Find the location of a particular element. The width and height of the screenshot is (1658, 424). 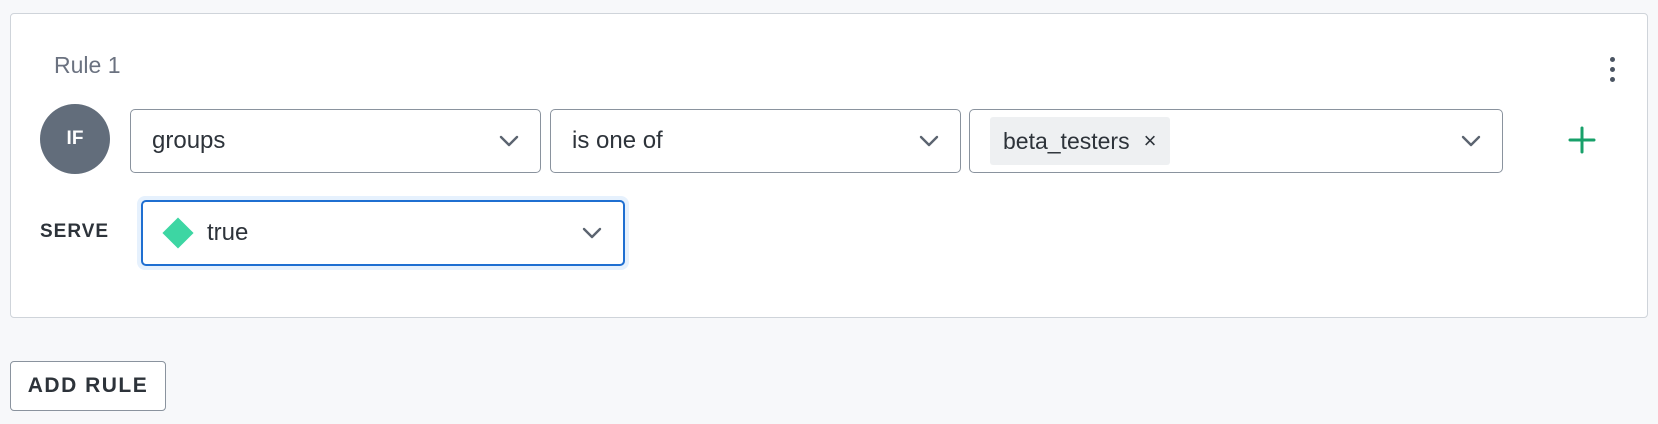

attribute-select: groups is located at coordinates (335, 141).